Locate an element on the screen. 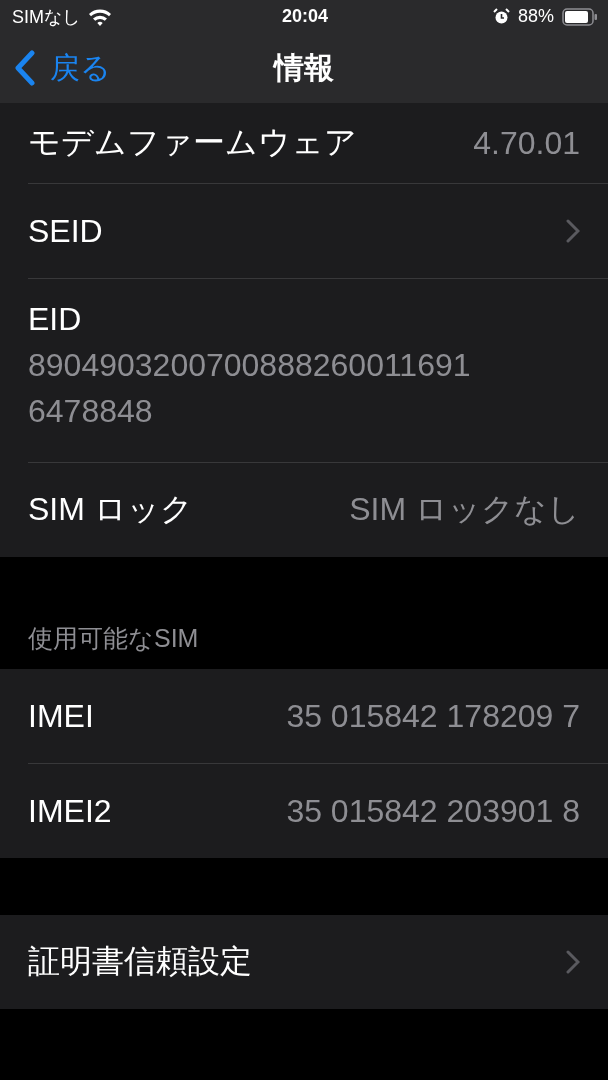 This screenshot has height=1080, width=608. clock-time: 20:04 is located at coordinates (304, 16).